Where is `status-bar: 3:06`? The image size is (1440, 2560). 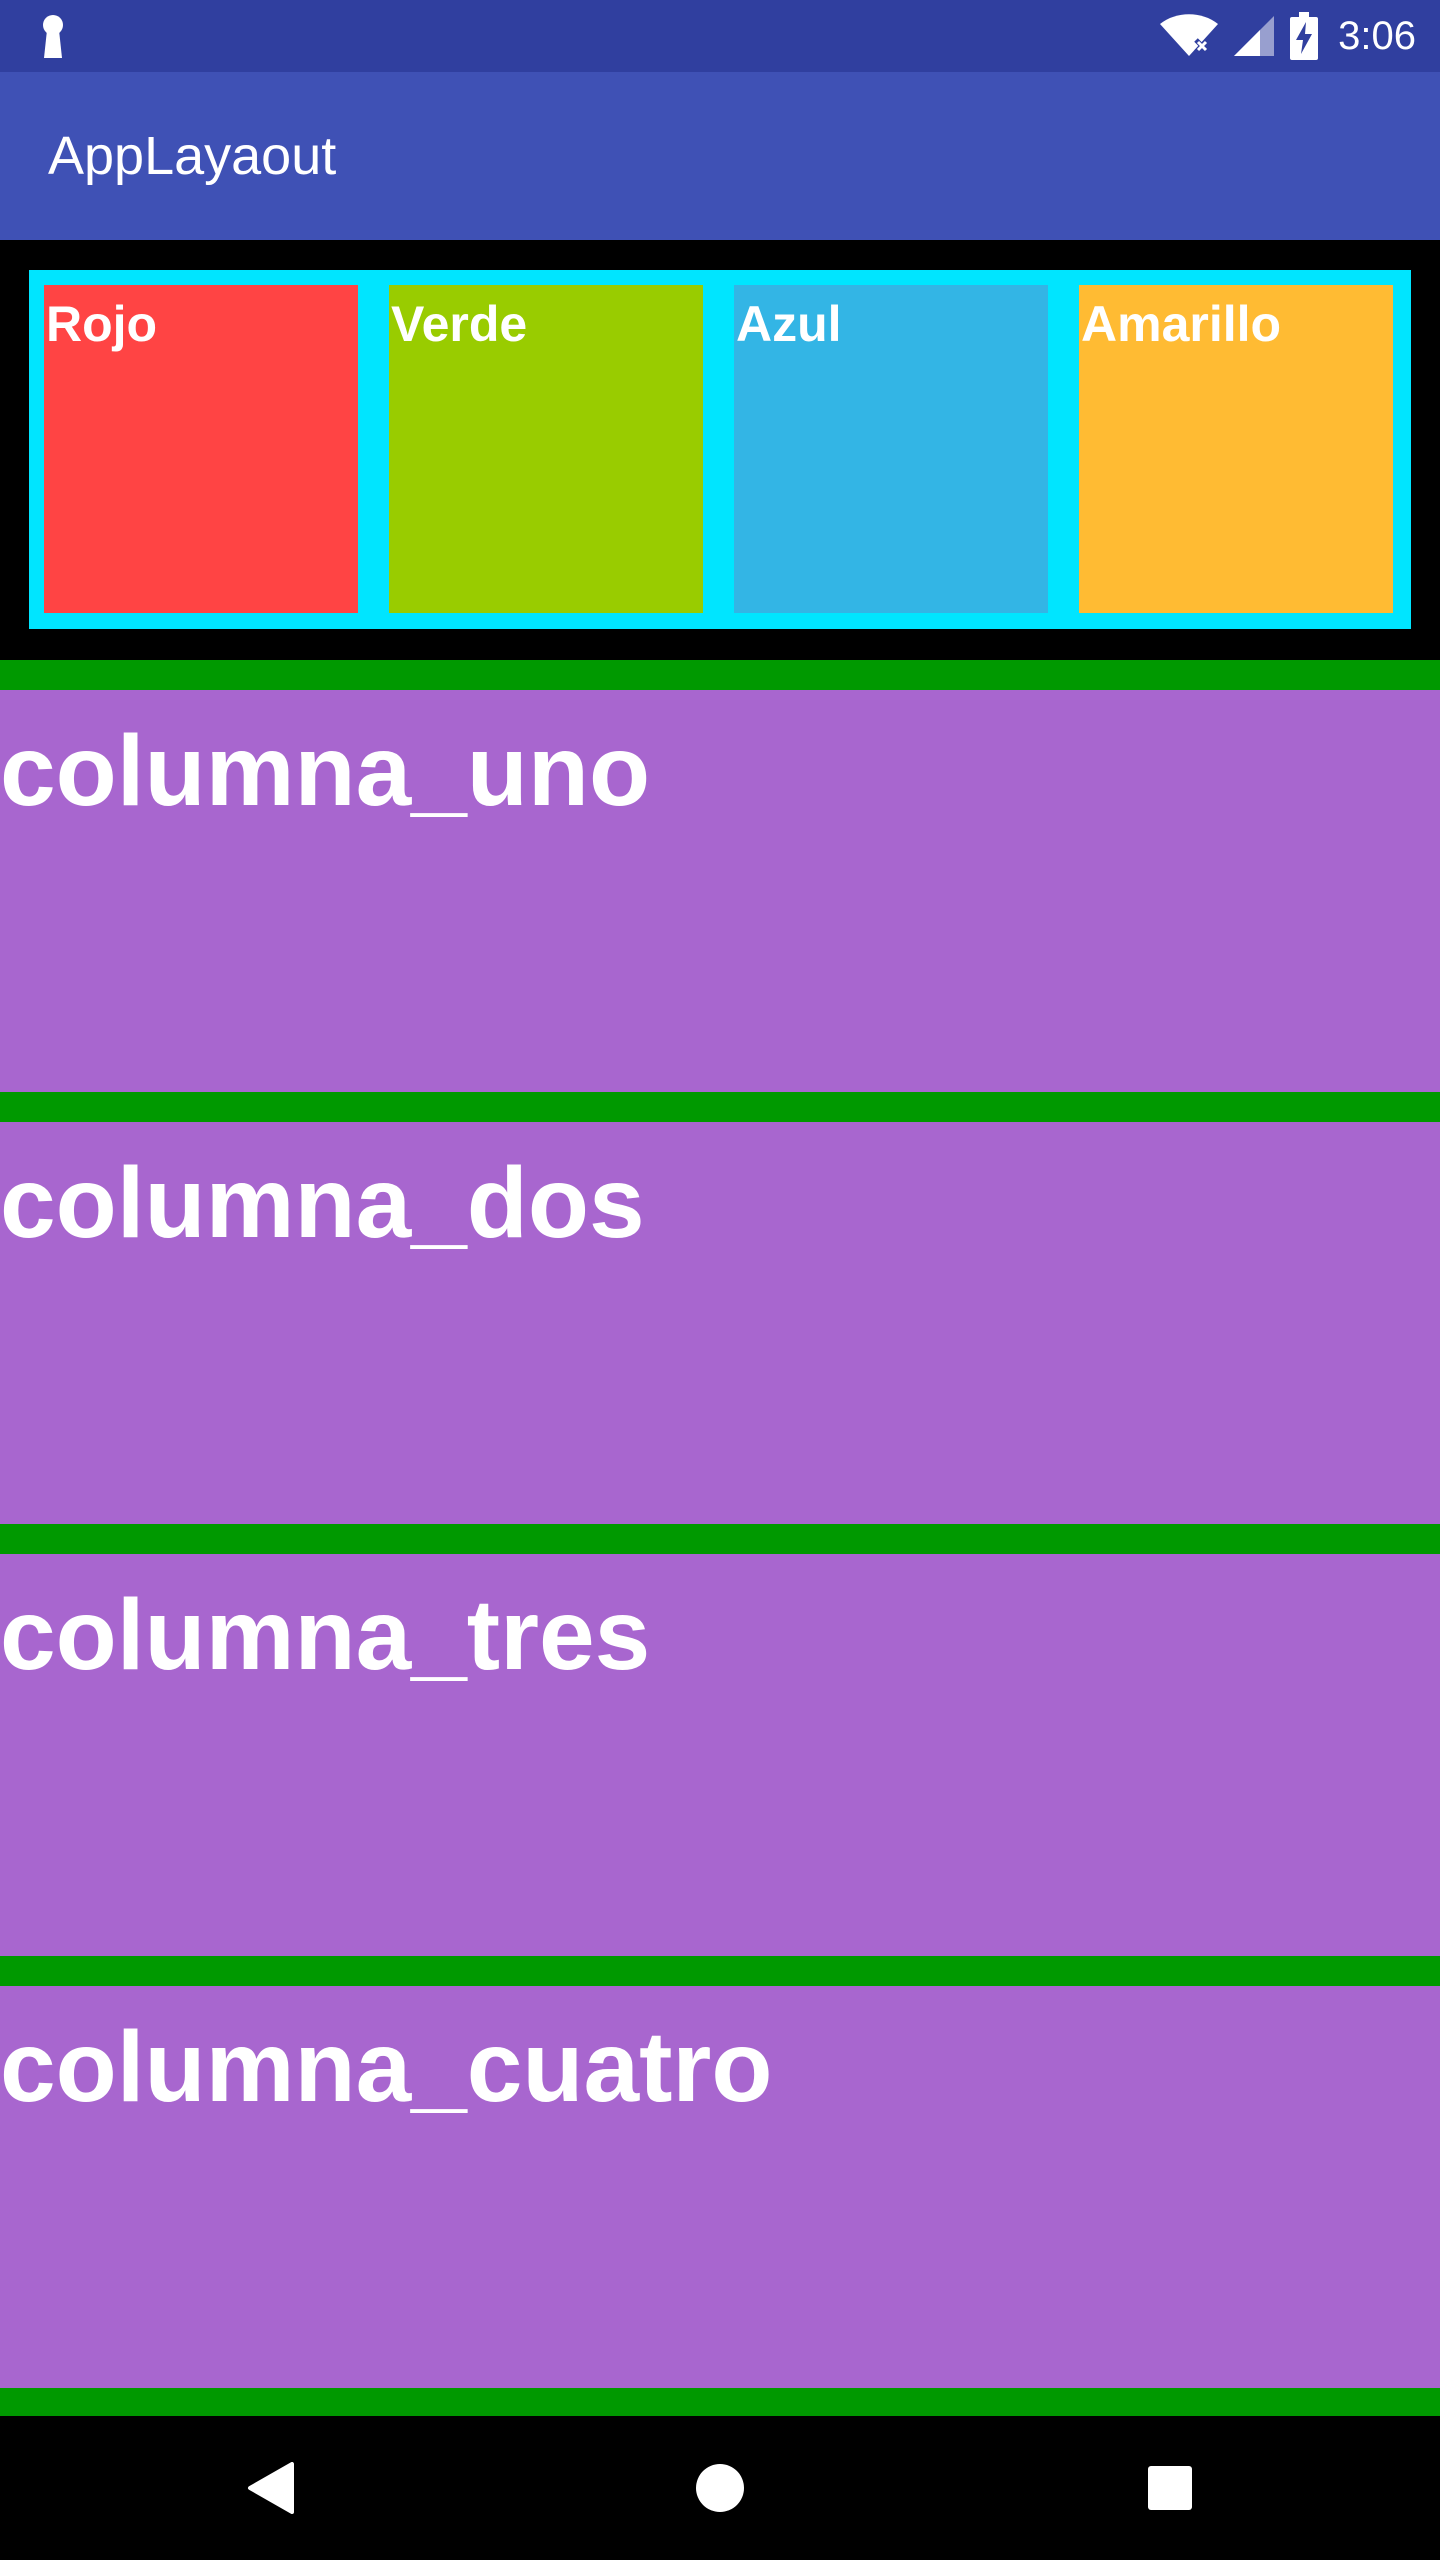
status-bar: 3:06 is located at coordinates (720, 36).